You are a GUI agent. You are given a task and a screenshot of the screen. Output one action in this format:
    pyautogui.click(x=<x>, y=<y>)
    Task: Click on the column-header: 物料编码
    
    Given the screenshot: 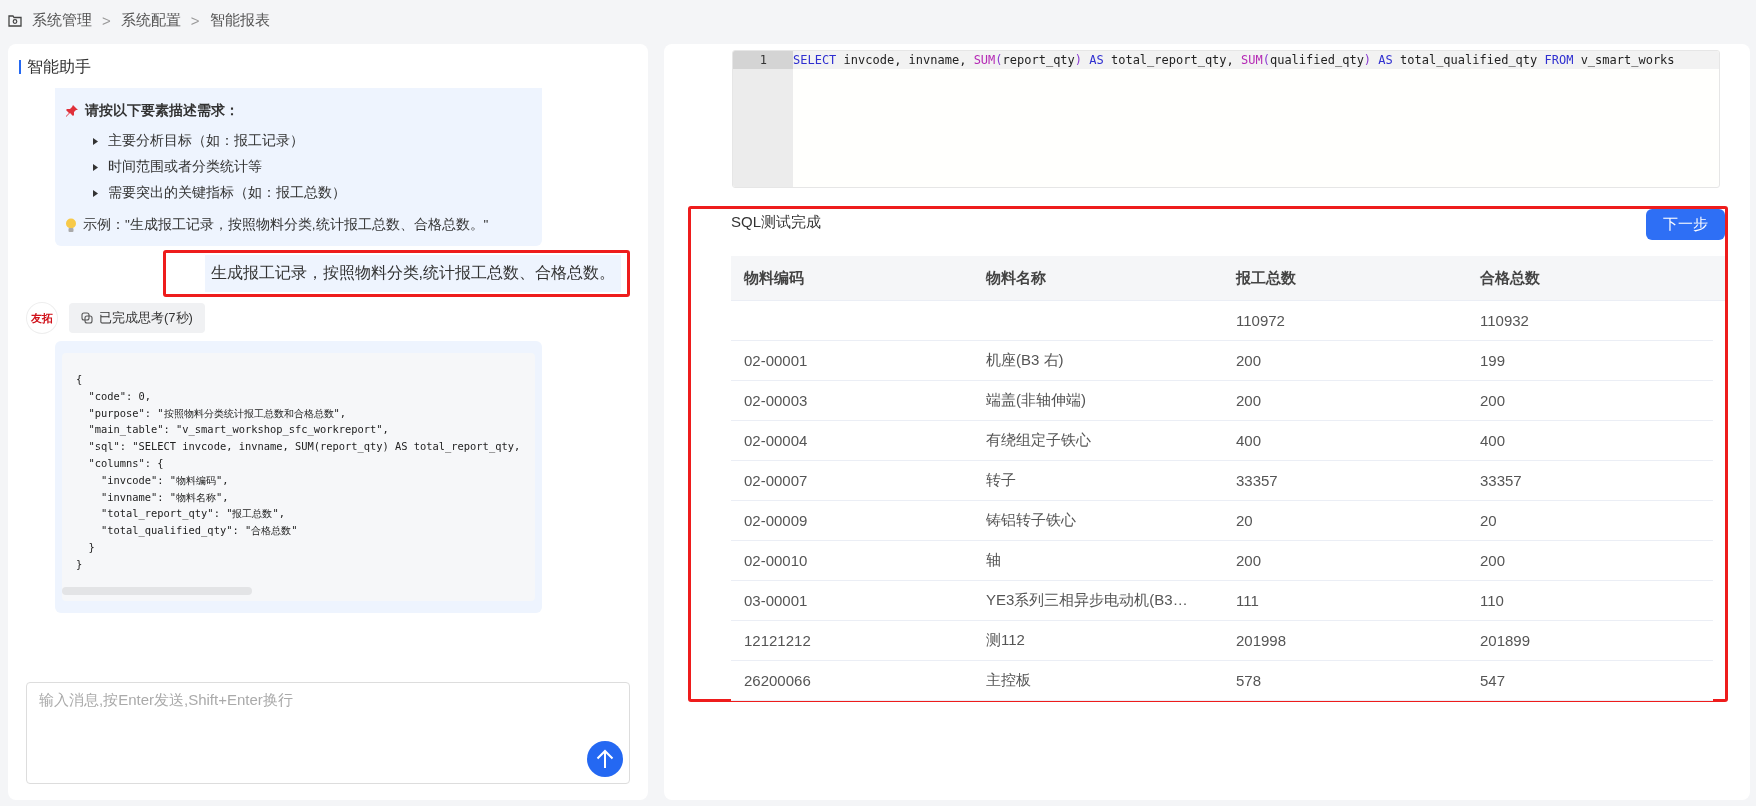 What is the action you would take?
    pyautogui.click(x=773, y=278)
    